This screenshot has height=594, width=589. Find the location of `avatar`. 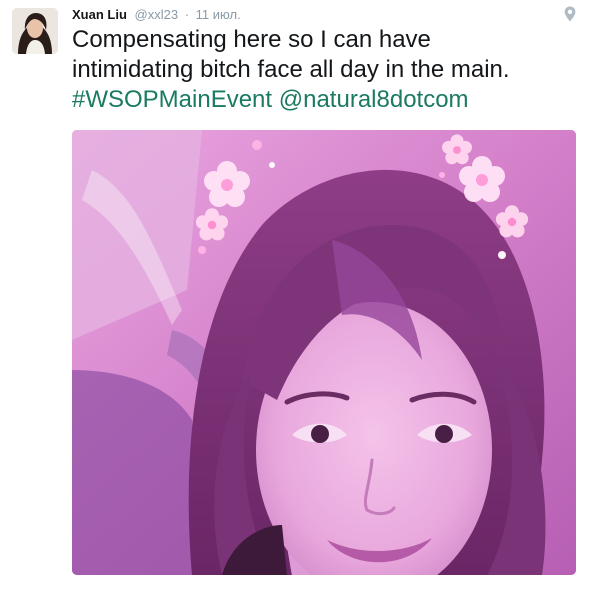

avatar is located at coordinates (35, 31).